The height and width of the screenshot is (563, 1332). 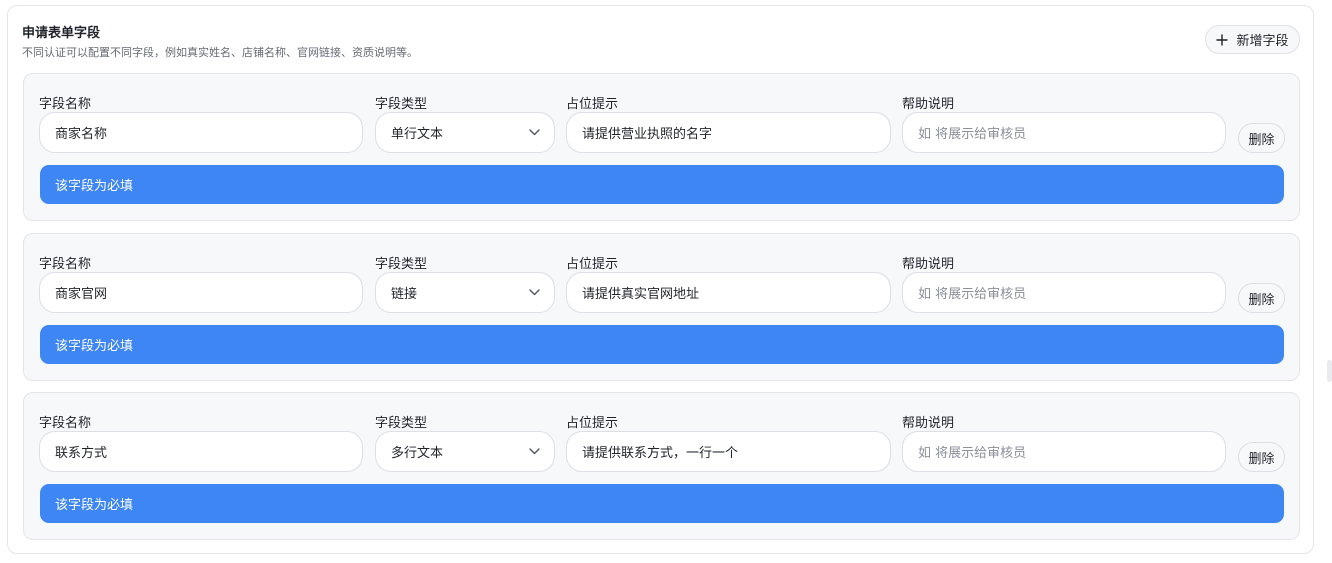 What do you see at coordinates (1329, 371) in the screenshot?
I see `scroll-handle` at bounding box center [1329, 371].